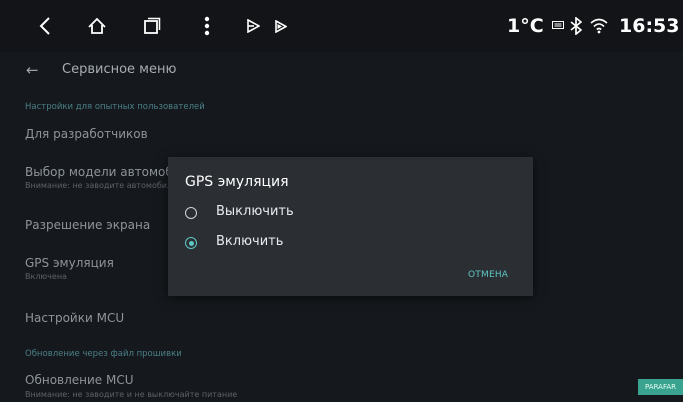  Describe the element at coordinates (97, 26) in the screenshot. I see `home-icon` at that location.